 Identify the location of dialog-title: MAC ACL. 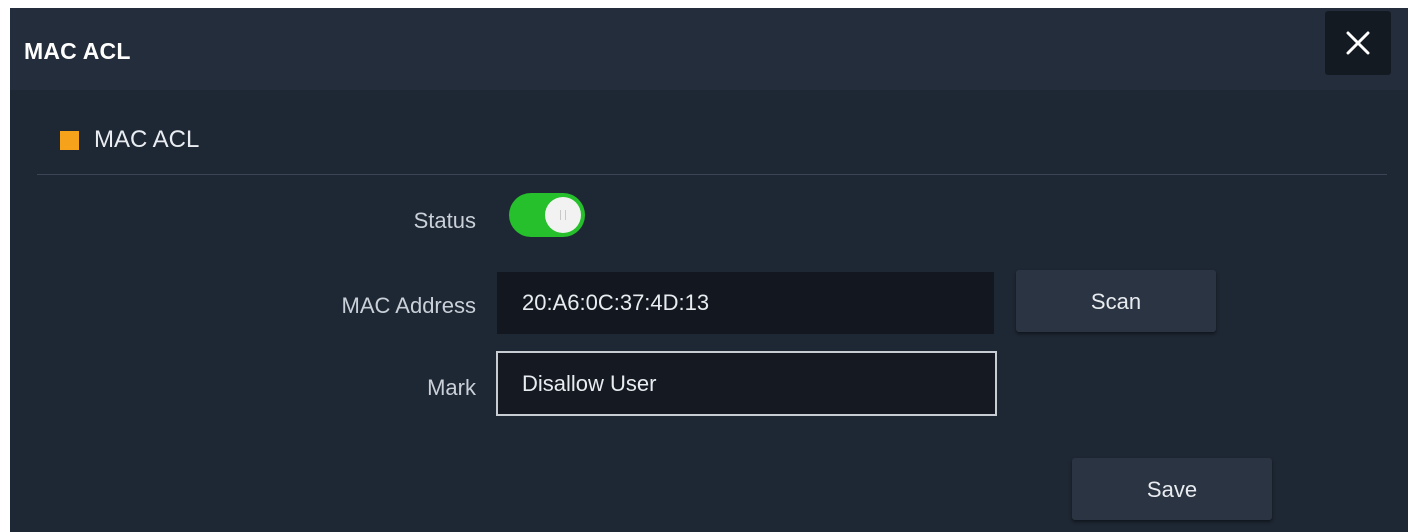
(77, 51).